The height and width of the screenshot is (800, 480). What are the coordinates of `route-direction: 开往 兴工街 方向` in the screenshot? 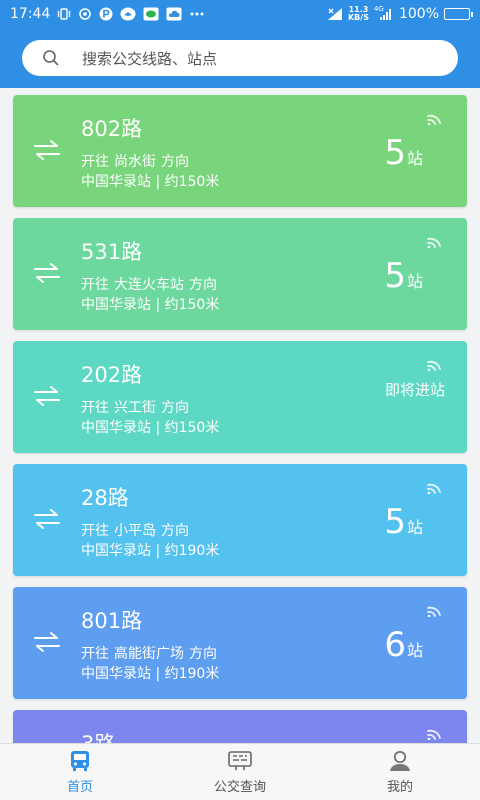 It's located at (135, 407).